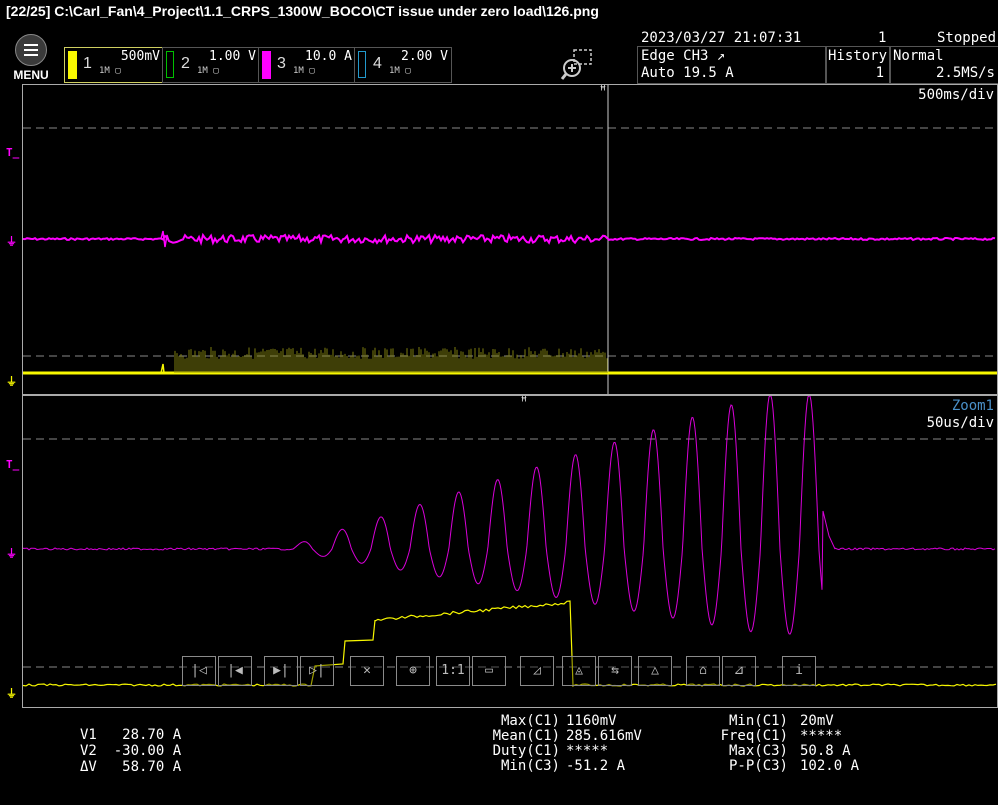 The height and width of the screenshot is (805, 998). Describe the element at coordinates (131, 767) in the screenshot. I see `cursor-delta: ΔV 58.70 A` at that location.